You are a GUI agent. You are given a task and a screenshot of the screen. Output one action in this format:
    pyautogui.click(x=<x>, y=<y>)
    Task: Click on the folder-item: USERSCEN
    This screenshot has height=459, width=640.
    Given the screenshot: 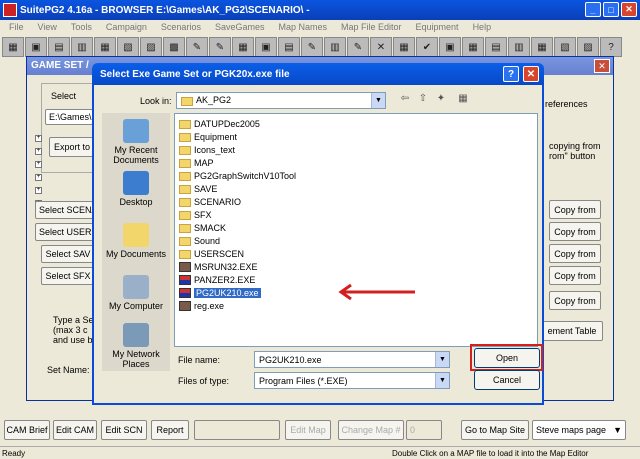 What is the action you would take?
    pyautogui.click(x=211, y=254)
    